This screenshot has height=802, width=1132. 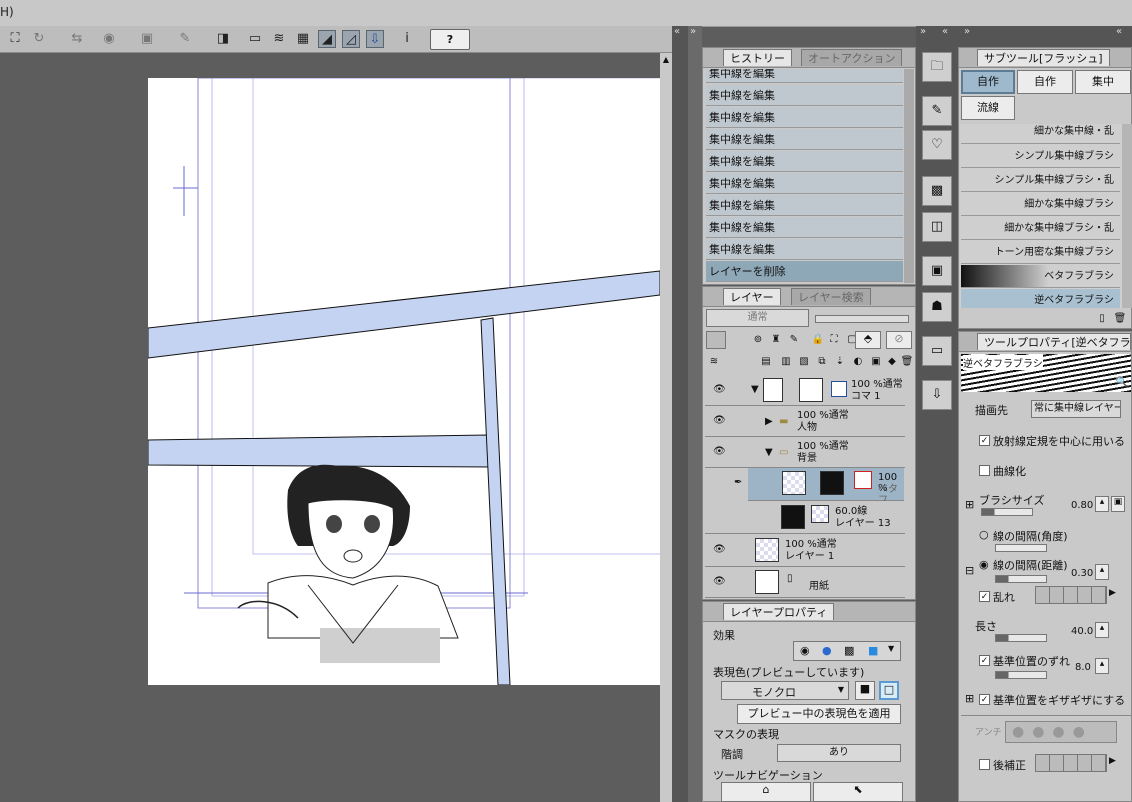 I want to click on length-slider, so click(x=1021, y=638).